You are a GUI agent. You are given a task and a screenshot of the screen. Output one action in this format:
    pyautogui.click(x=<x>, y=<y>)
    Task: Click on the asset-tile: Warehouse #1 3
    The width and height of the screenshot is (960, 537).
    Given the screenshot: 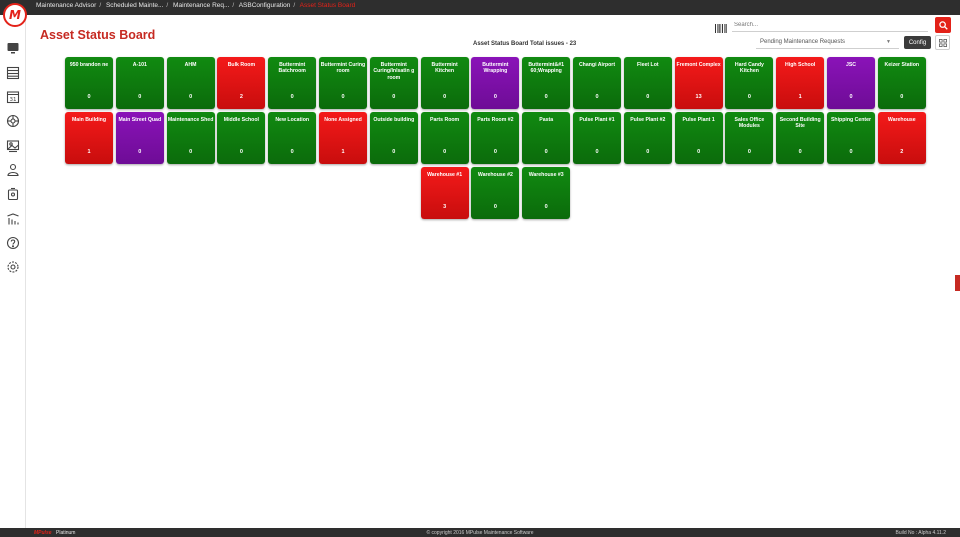 What is the action you would take?
    pyautogui.click(x=444, y=193)
    